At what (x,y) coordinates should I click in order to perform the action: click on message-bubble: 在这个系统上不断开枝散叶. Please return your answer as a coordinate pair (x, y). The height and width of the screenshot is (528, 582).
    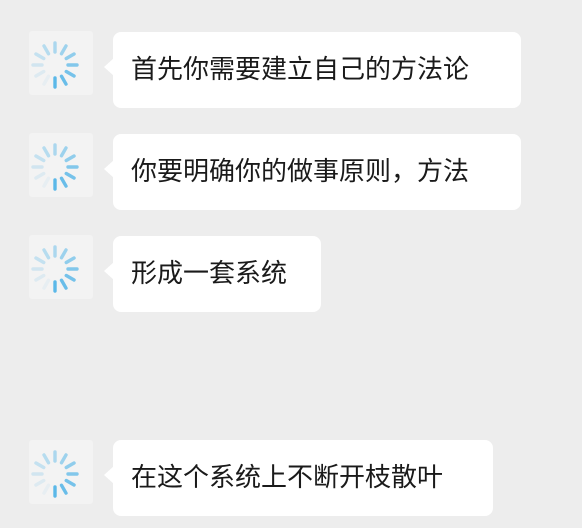
    Looking at the image, I should click on (298, 478).